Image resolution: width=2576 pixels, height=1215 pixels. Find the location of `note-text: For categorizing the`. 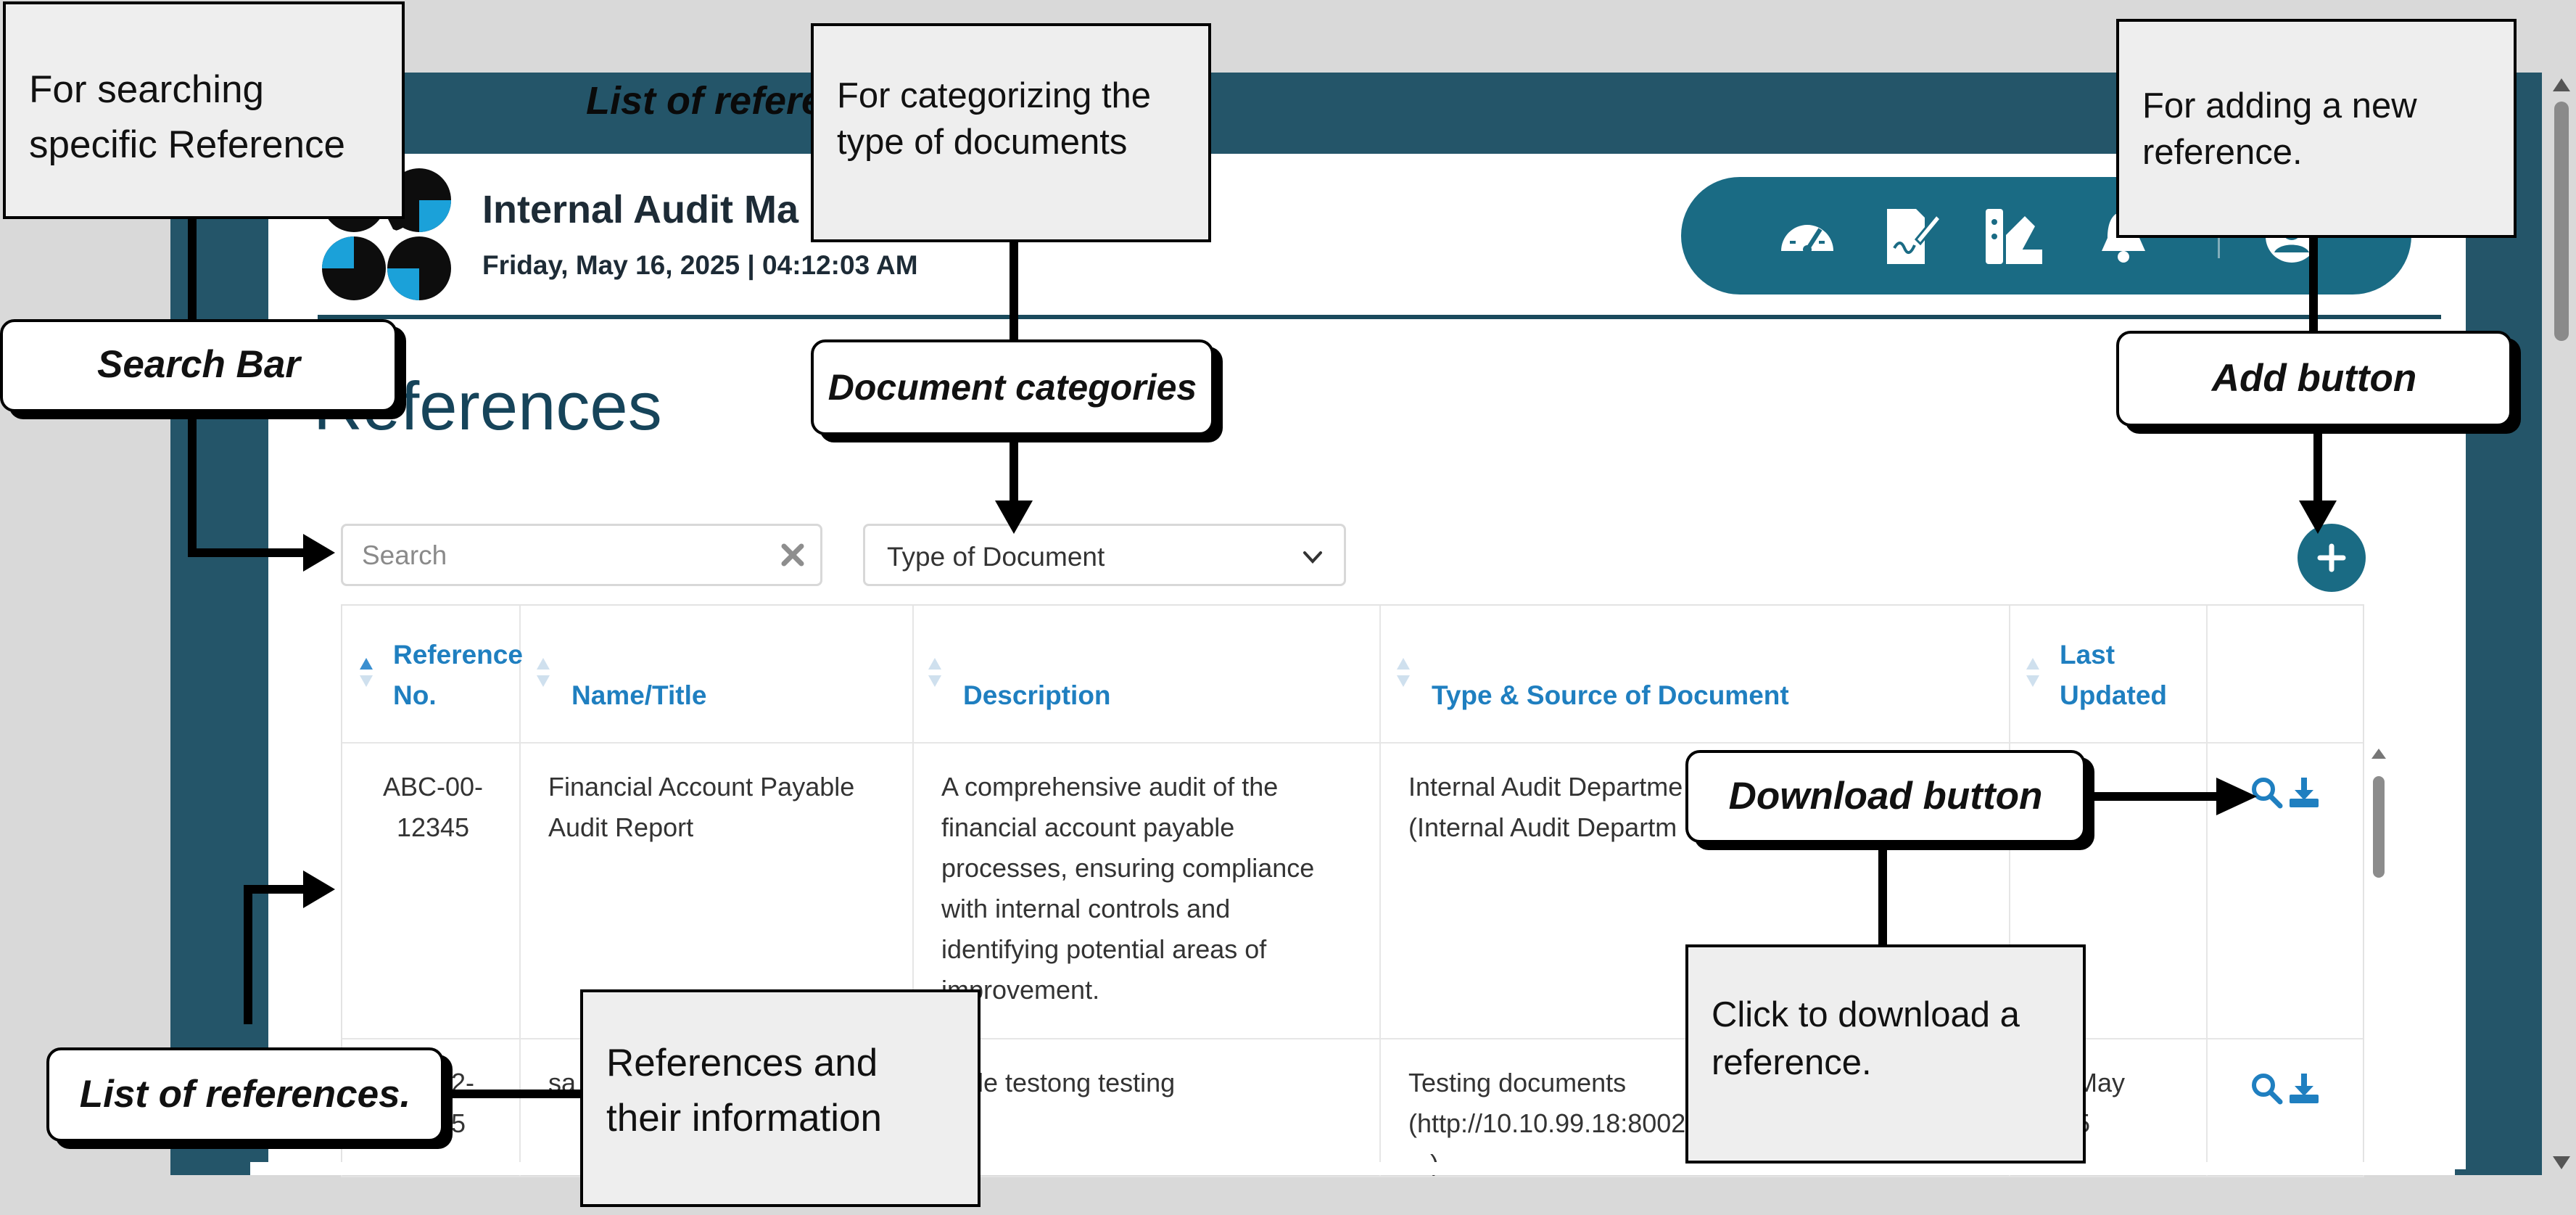

note-text: For categorizing the is located at coordinates (994, 96).